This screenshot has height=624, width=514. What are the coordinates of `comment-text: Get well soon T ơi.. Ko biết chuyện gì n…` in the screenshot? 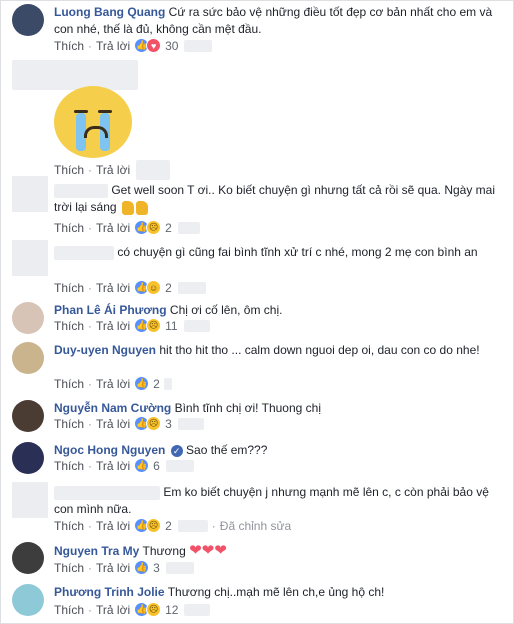 It's located at (275, 198).